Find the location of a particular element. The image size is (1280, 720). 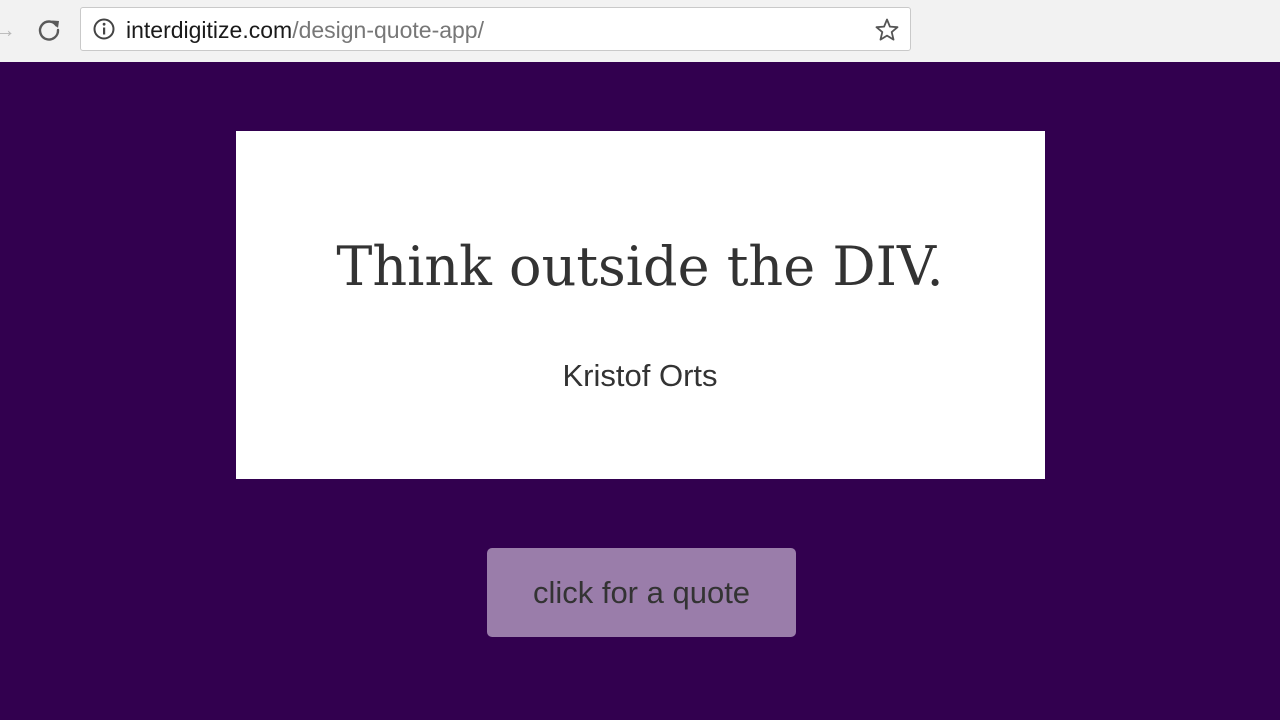

url-text: interdigitize.com/design-quote-app/ is located at coordinates (305, 30).